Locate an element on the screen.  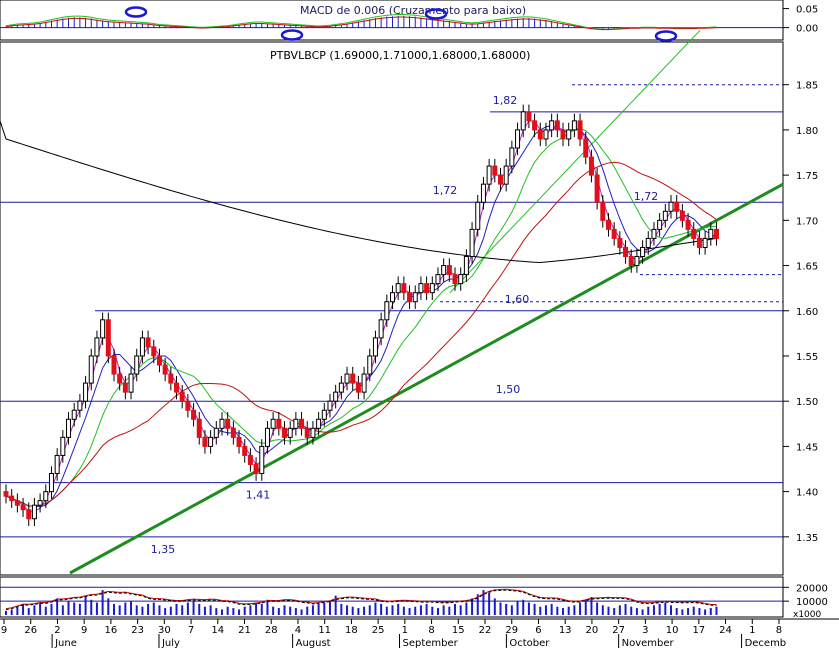
x-day-label: 16 is located at coordinates (111, 630).